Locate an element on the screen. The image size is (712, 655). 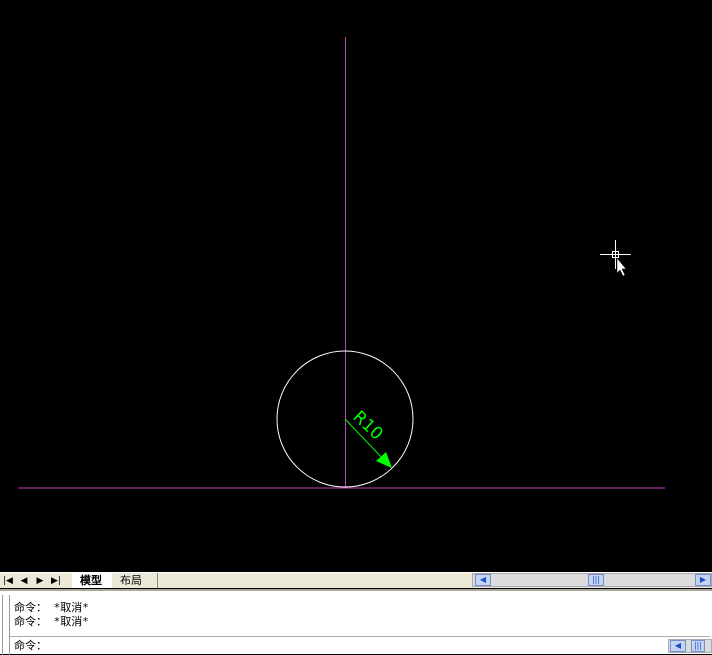
dimension-text: R10 is located at coordinates (368, 425).